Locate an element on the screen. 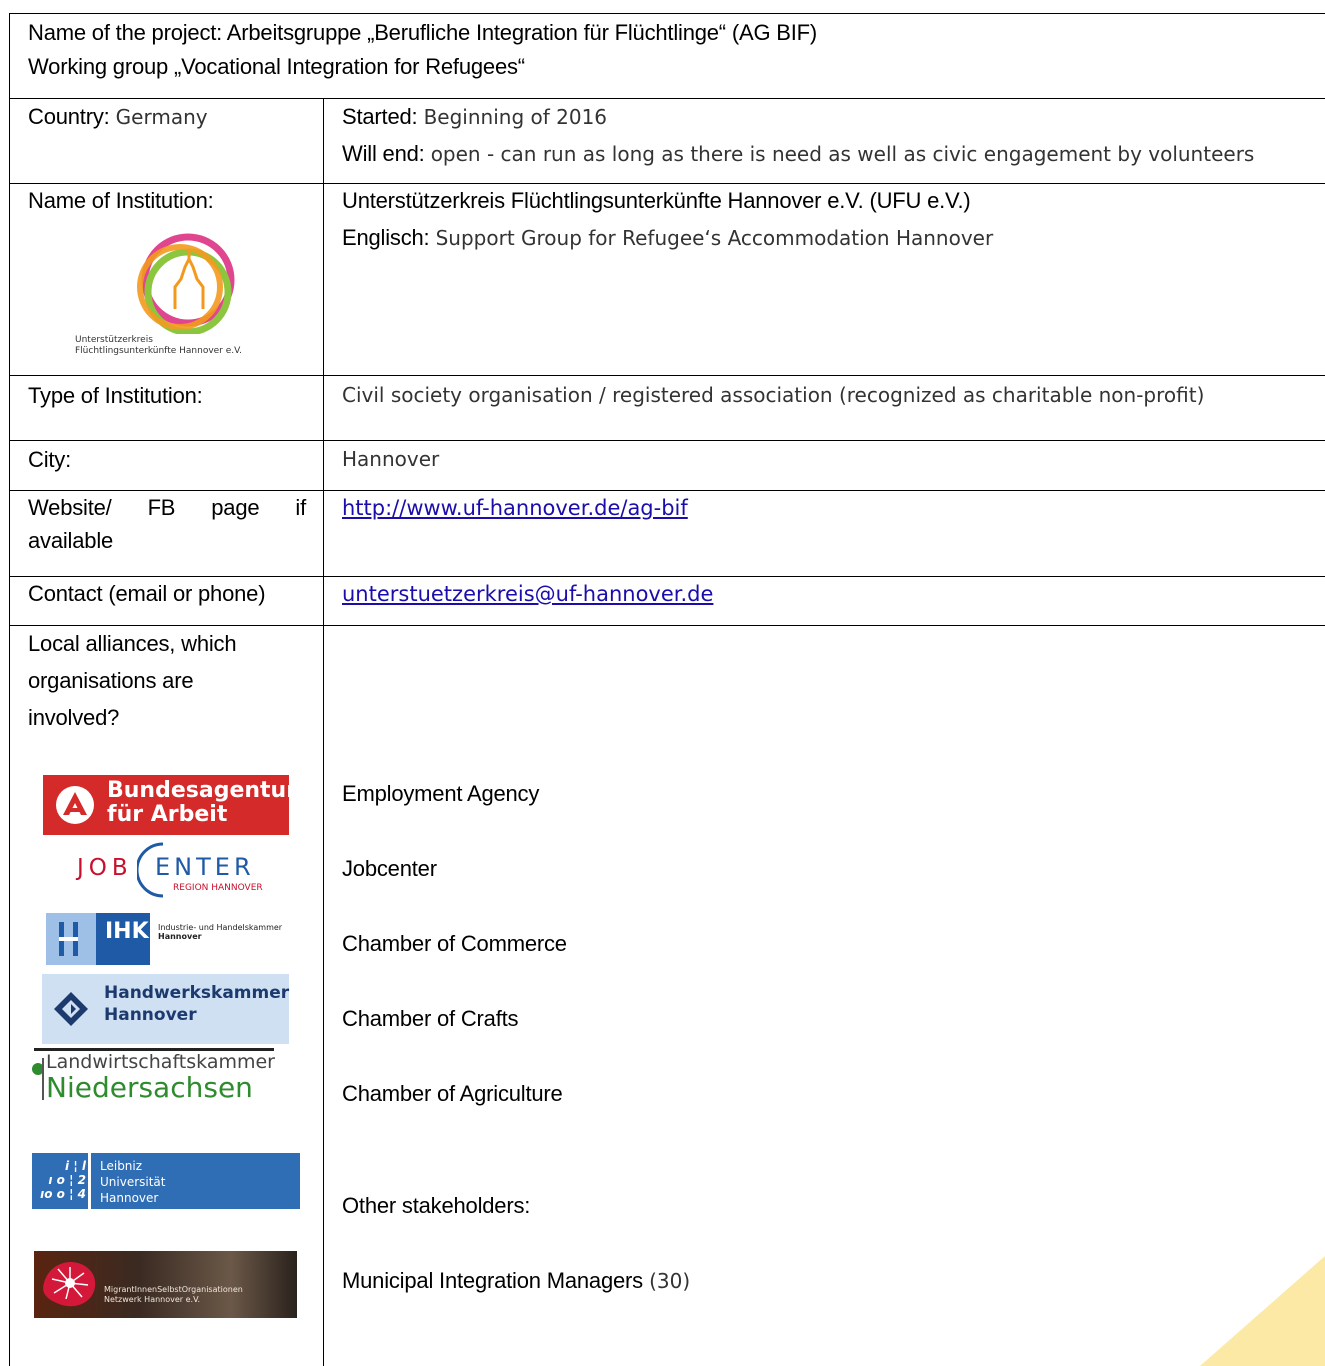 This screenshot has height=1366, width=1325. website-label-part: page is located at coordinates (235, 507).